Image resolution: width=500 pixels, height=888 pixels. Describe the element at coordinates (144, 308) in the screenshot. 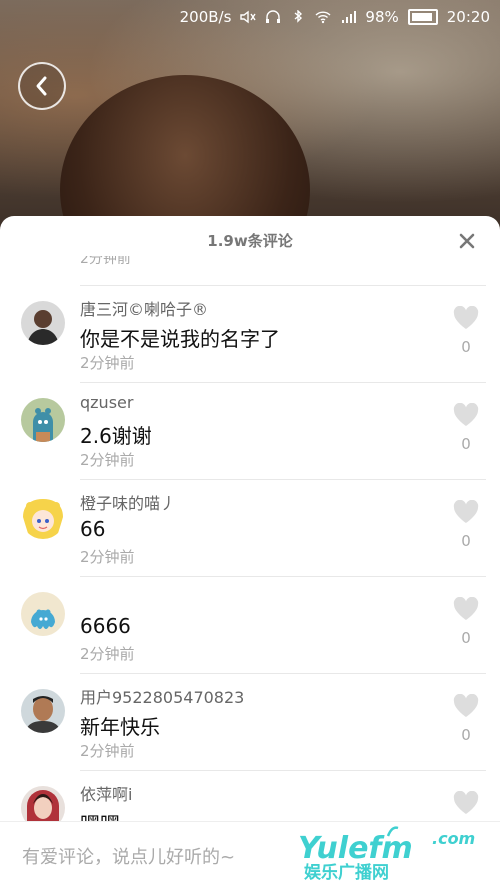

I see `comment-username: 唐三河©喇哈子®` at that location.